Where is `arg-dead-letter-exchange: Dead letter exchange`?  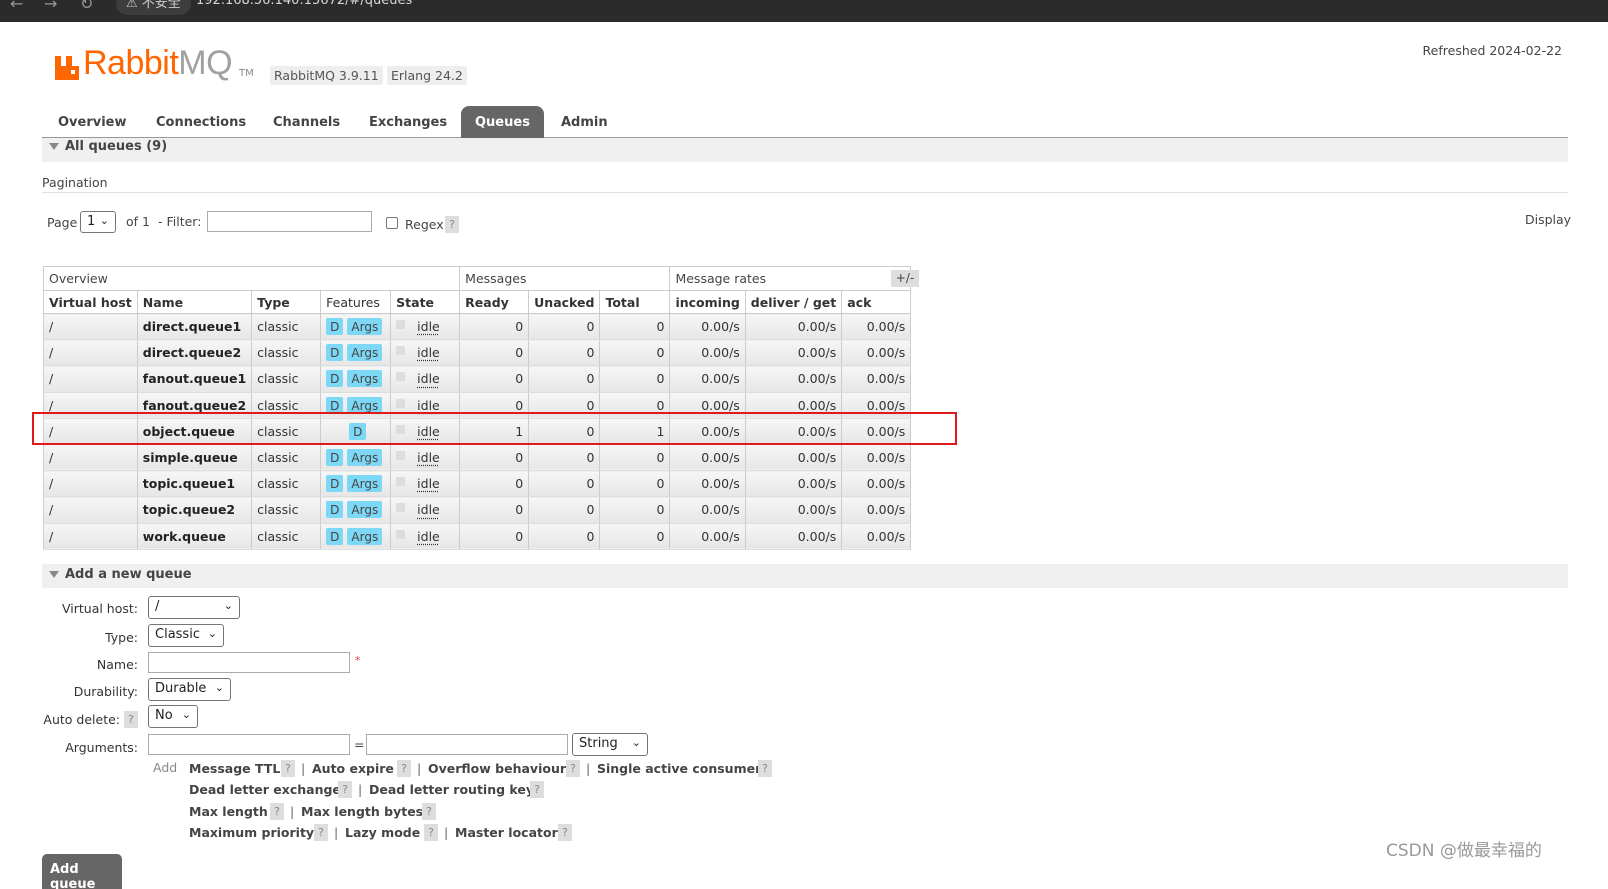
arg-dead-letter-exchange: Dead letter exchange is located at coordinates (265, 789).